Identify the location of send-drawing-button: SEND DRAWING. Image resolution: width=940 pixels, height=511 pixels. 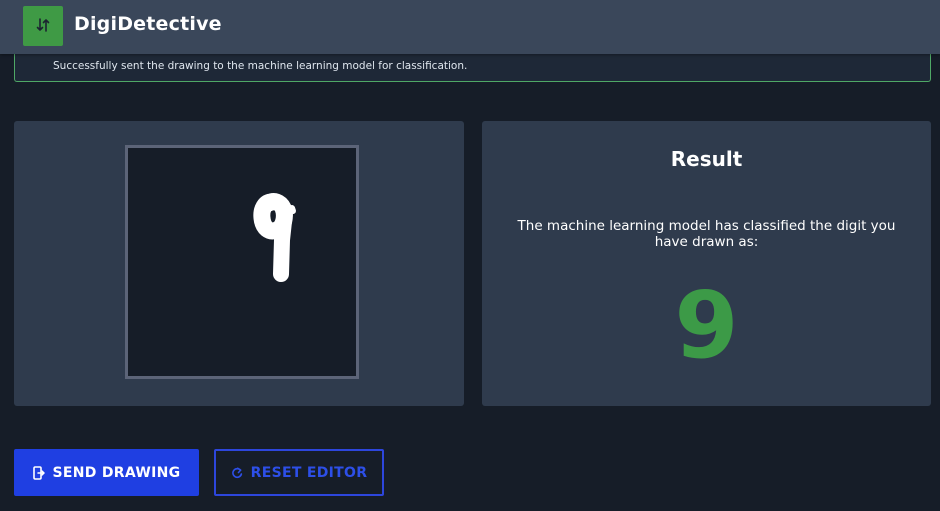
(106, 472).